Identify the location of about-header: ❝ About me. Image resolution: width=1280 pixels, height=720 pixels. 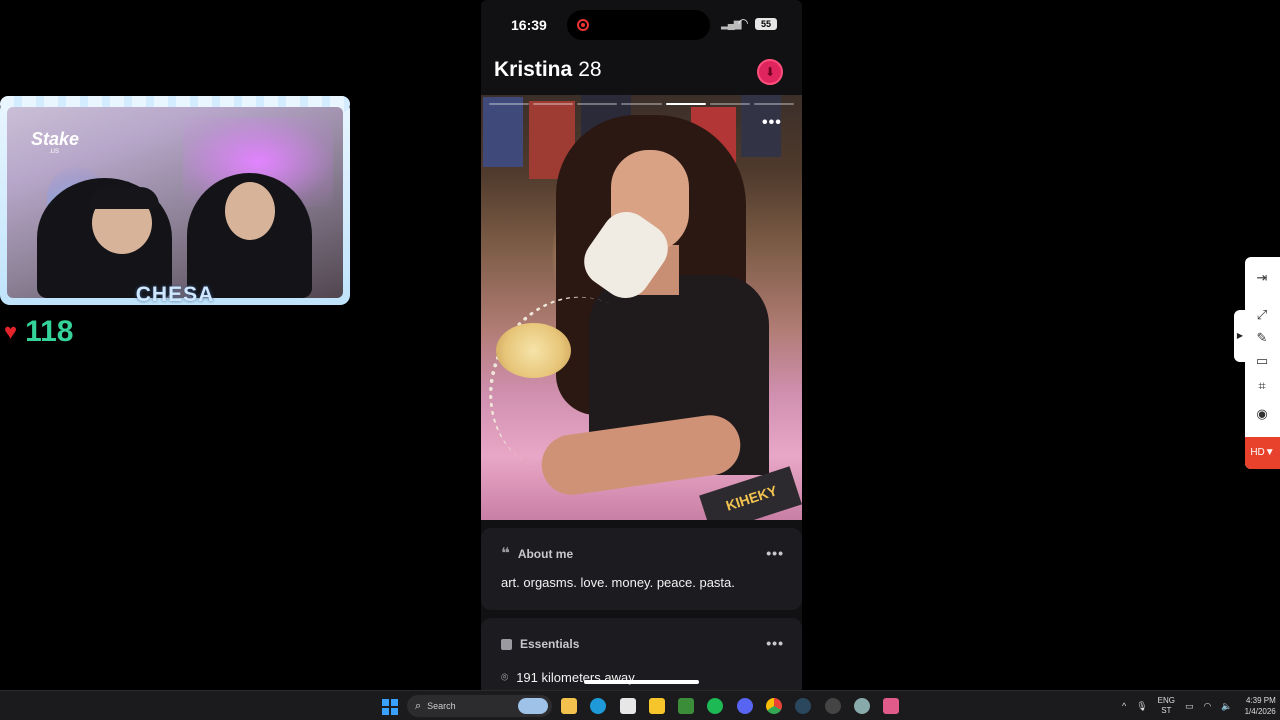
(537, 553).